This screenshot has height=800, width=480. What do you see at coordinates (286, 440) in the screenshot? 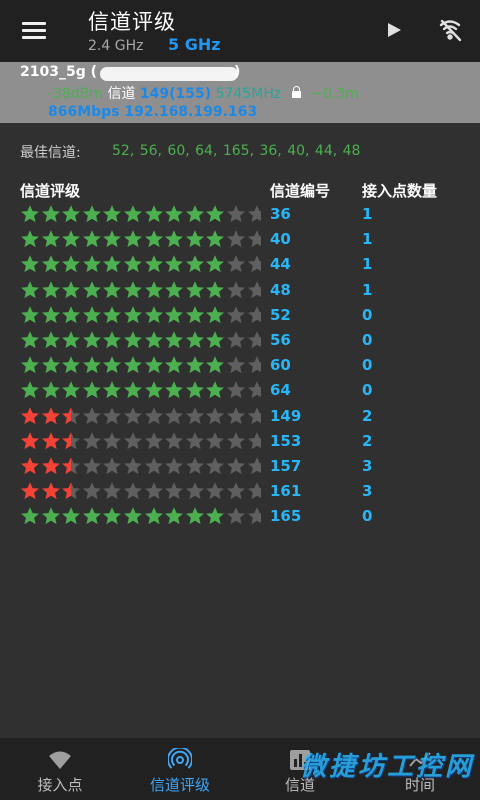
I see `channel-number: 153` at bounding box center [286, 440].